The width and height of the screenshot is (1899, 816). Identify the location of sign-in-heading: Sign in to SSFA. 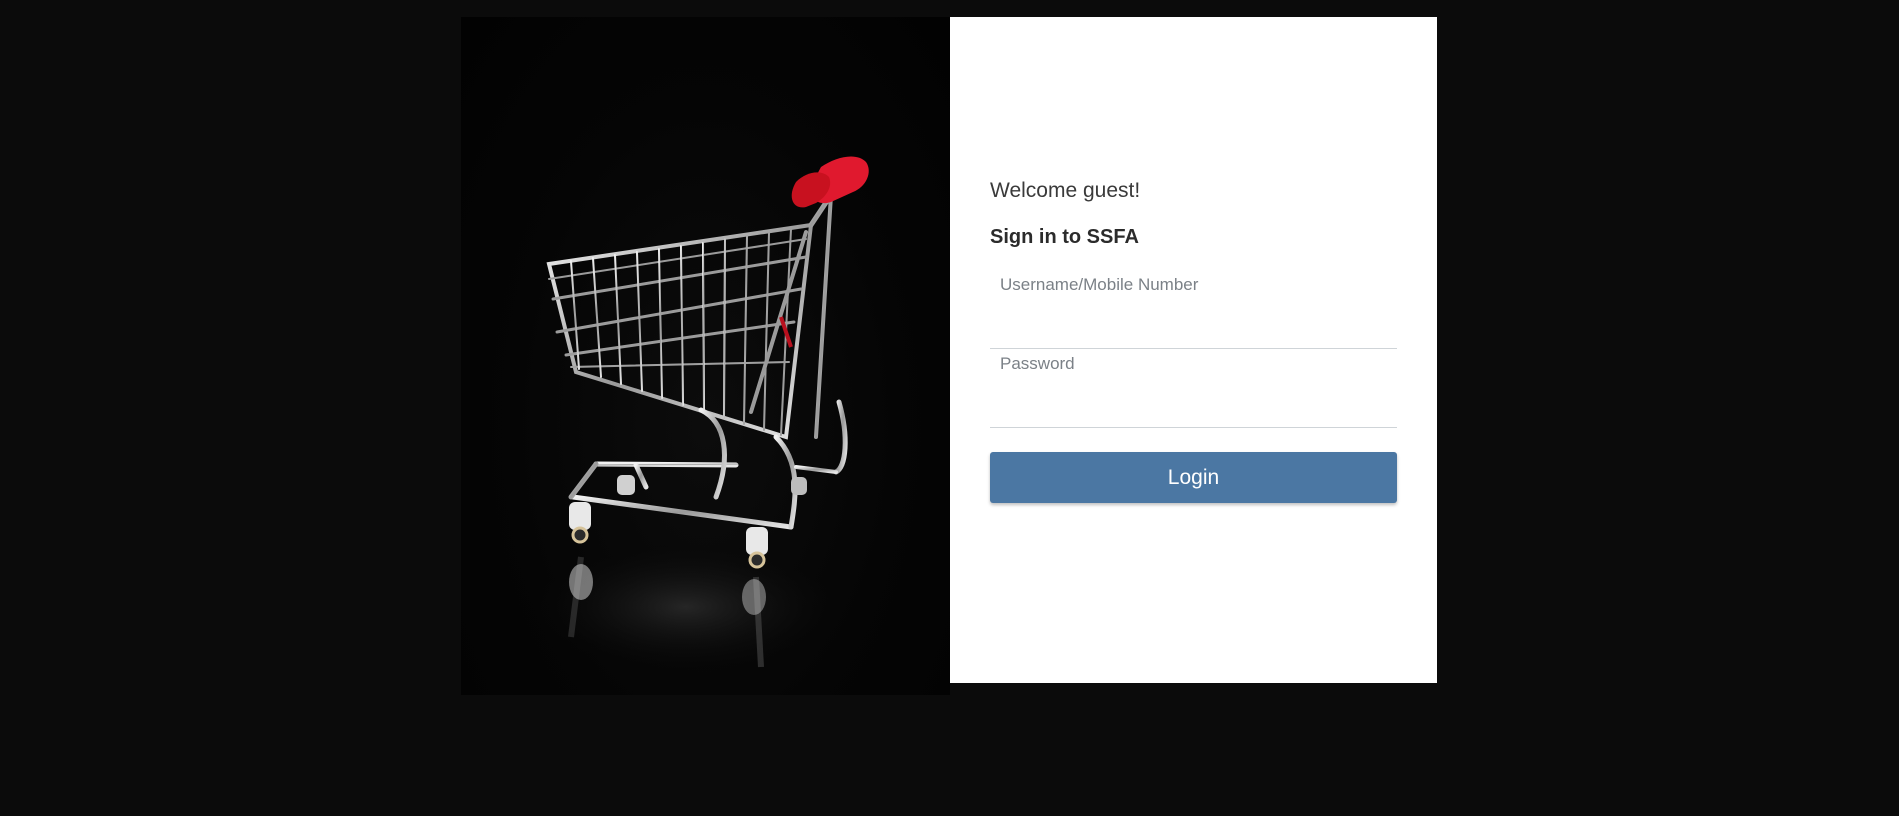
(1064, 237).